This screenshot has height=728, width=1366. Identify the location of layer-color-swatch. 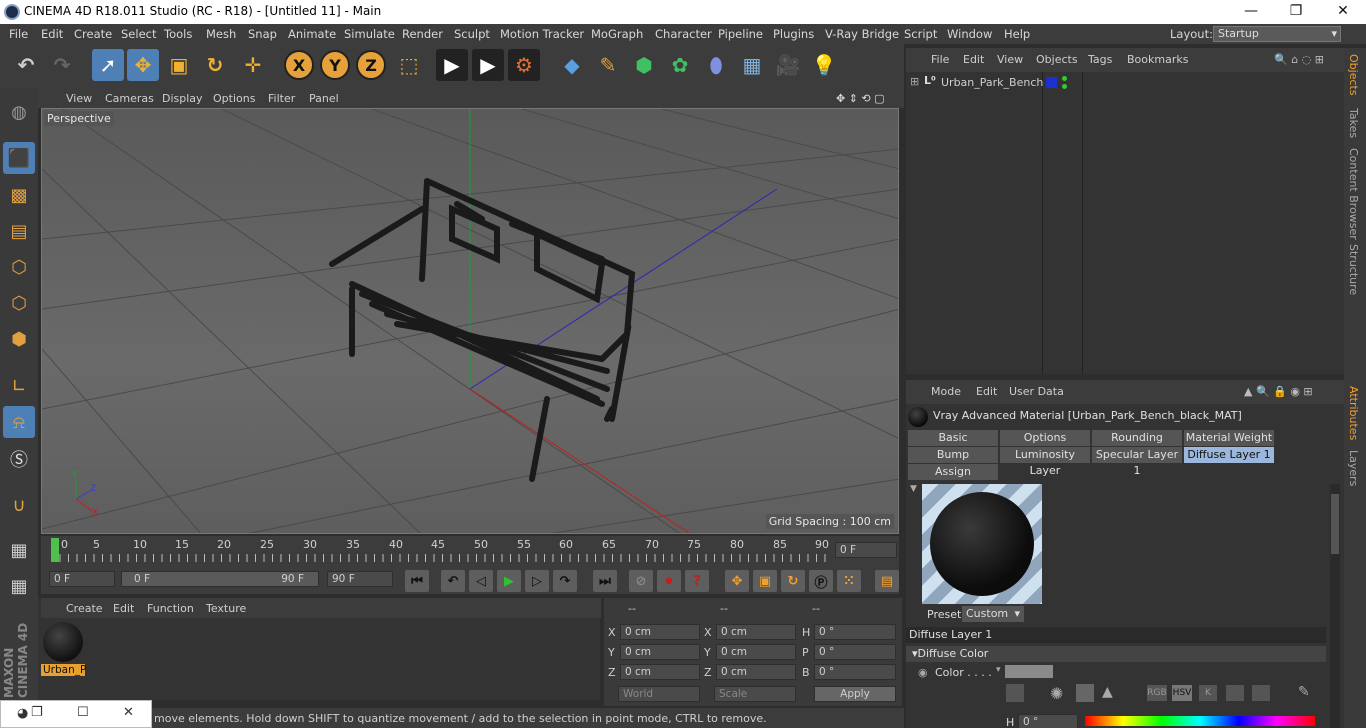
(1051, 82).